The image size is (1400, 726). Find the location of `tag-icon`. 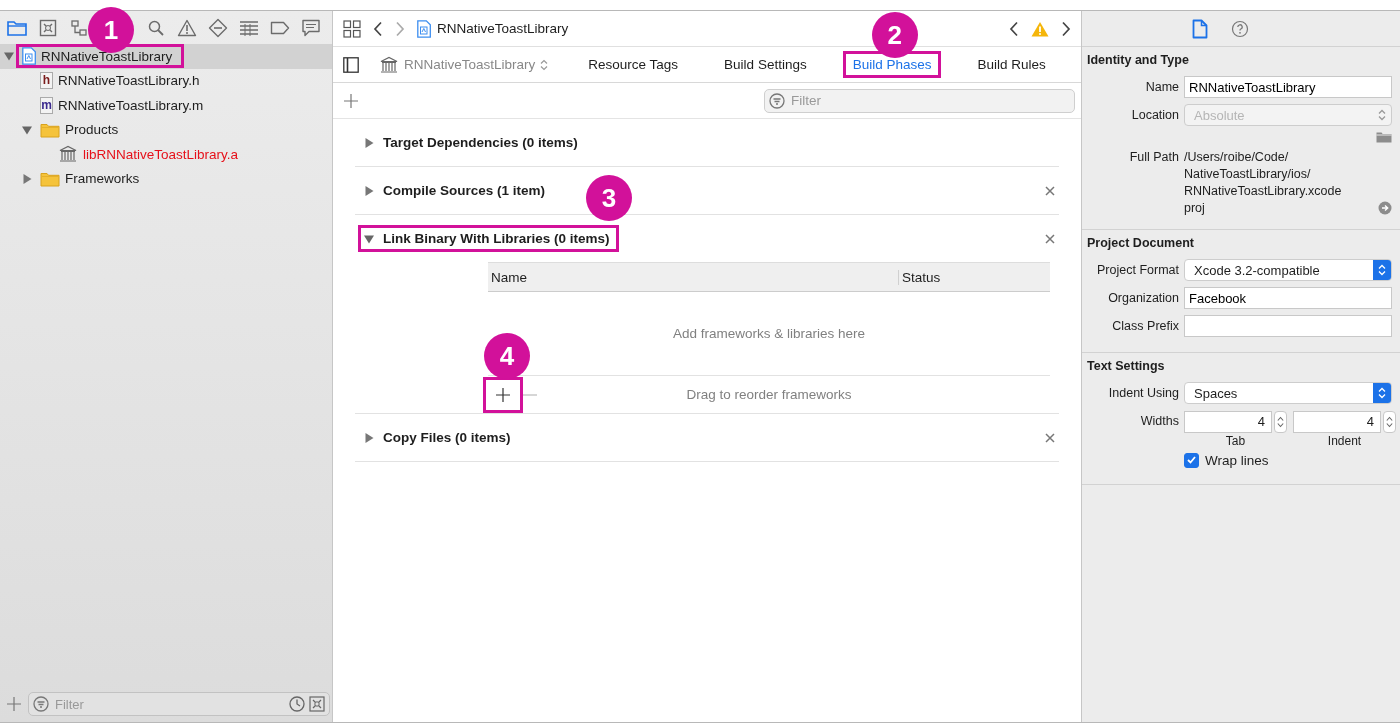

tag-icon is located at coordinates (280, 27).